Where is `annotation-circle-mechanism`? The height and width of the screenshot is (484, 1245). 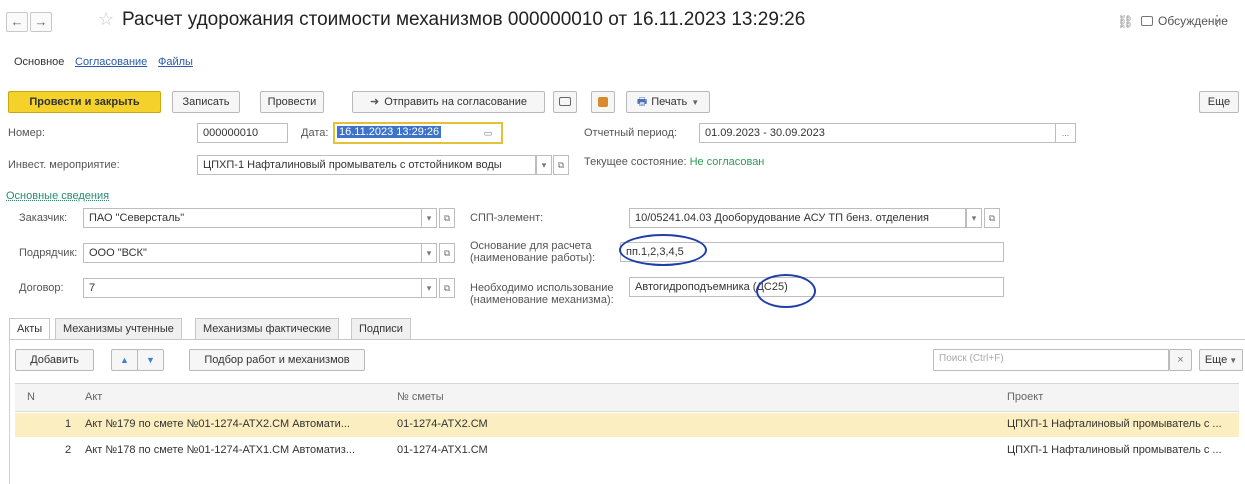 annotation-circle-mechanism is located at coordinates (786, 291).